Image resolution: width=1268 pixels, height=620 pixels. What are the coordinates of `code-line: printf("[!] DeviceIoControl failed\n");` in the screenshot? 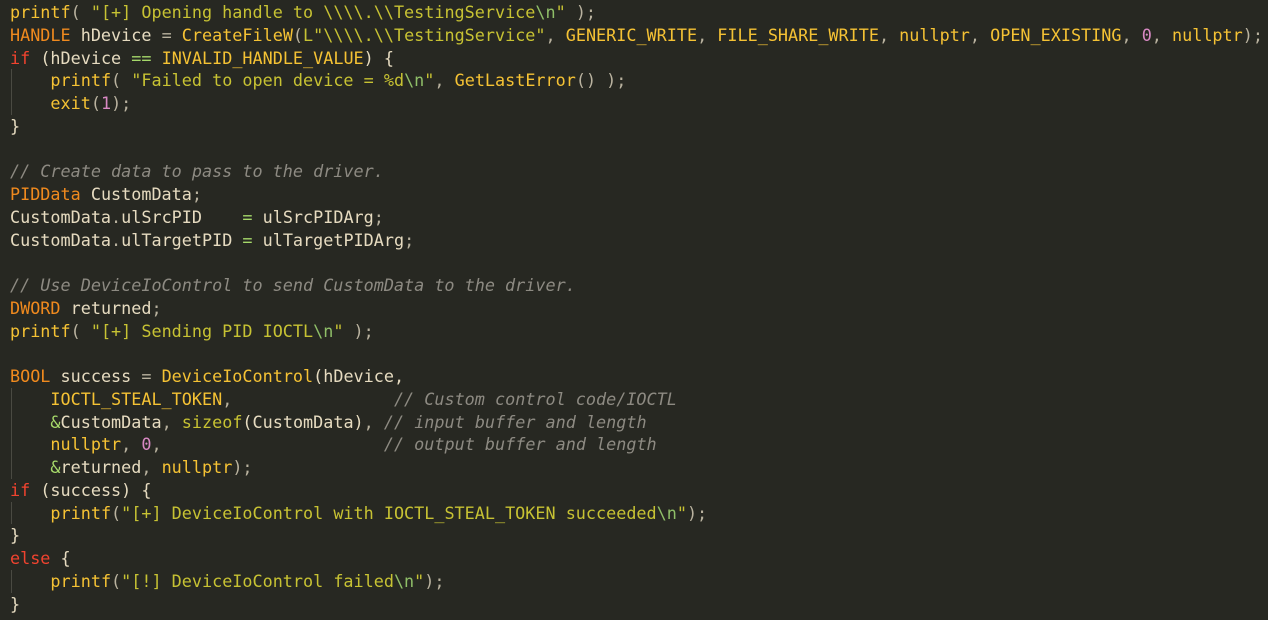 It's located at (634, 581).